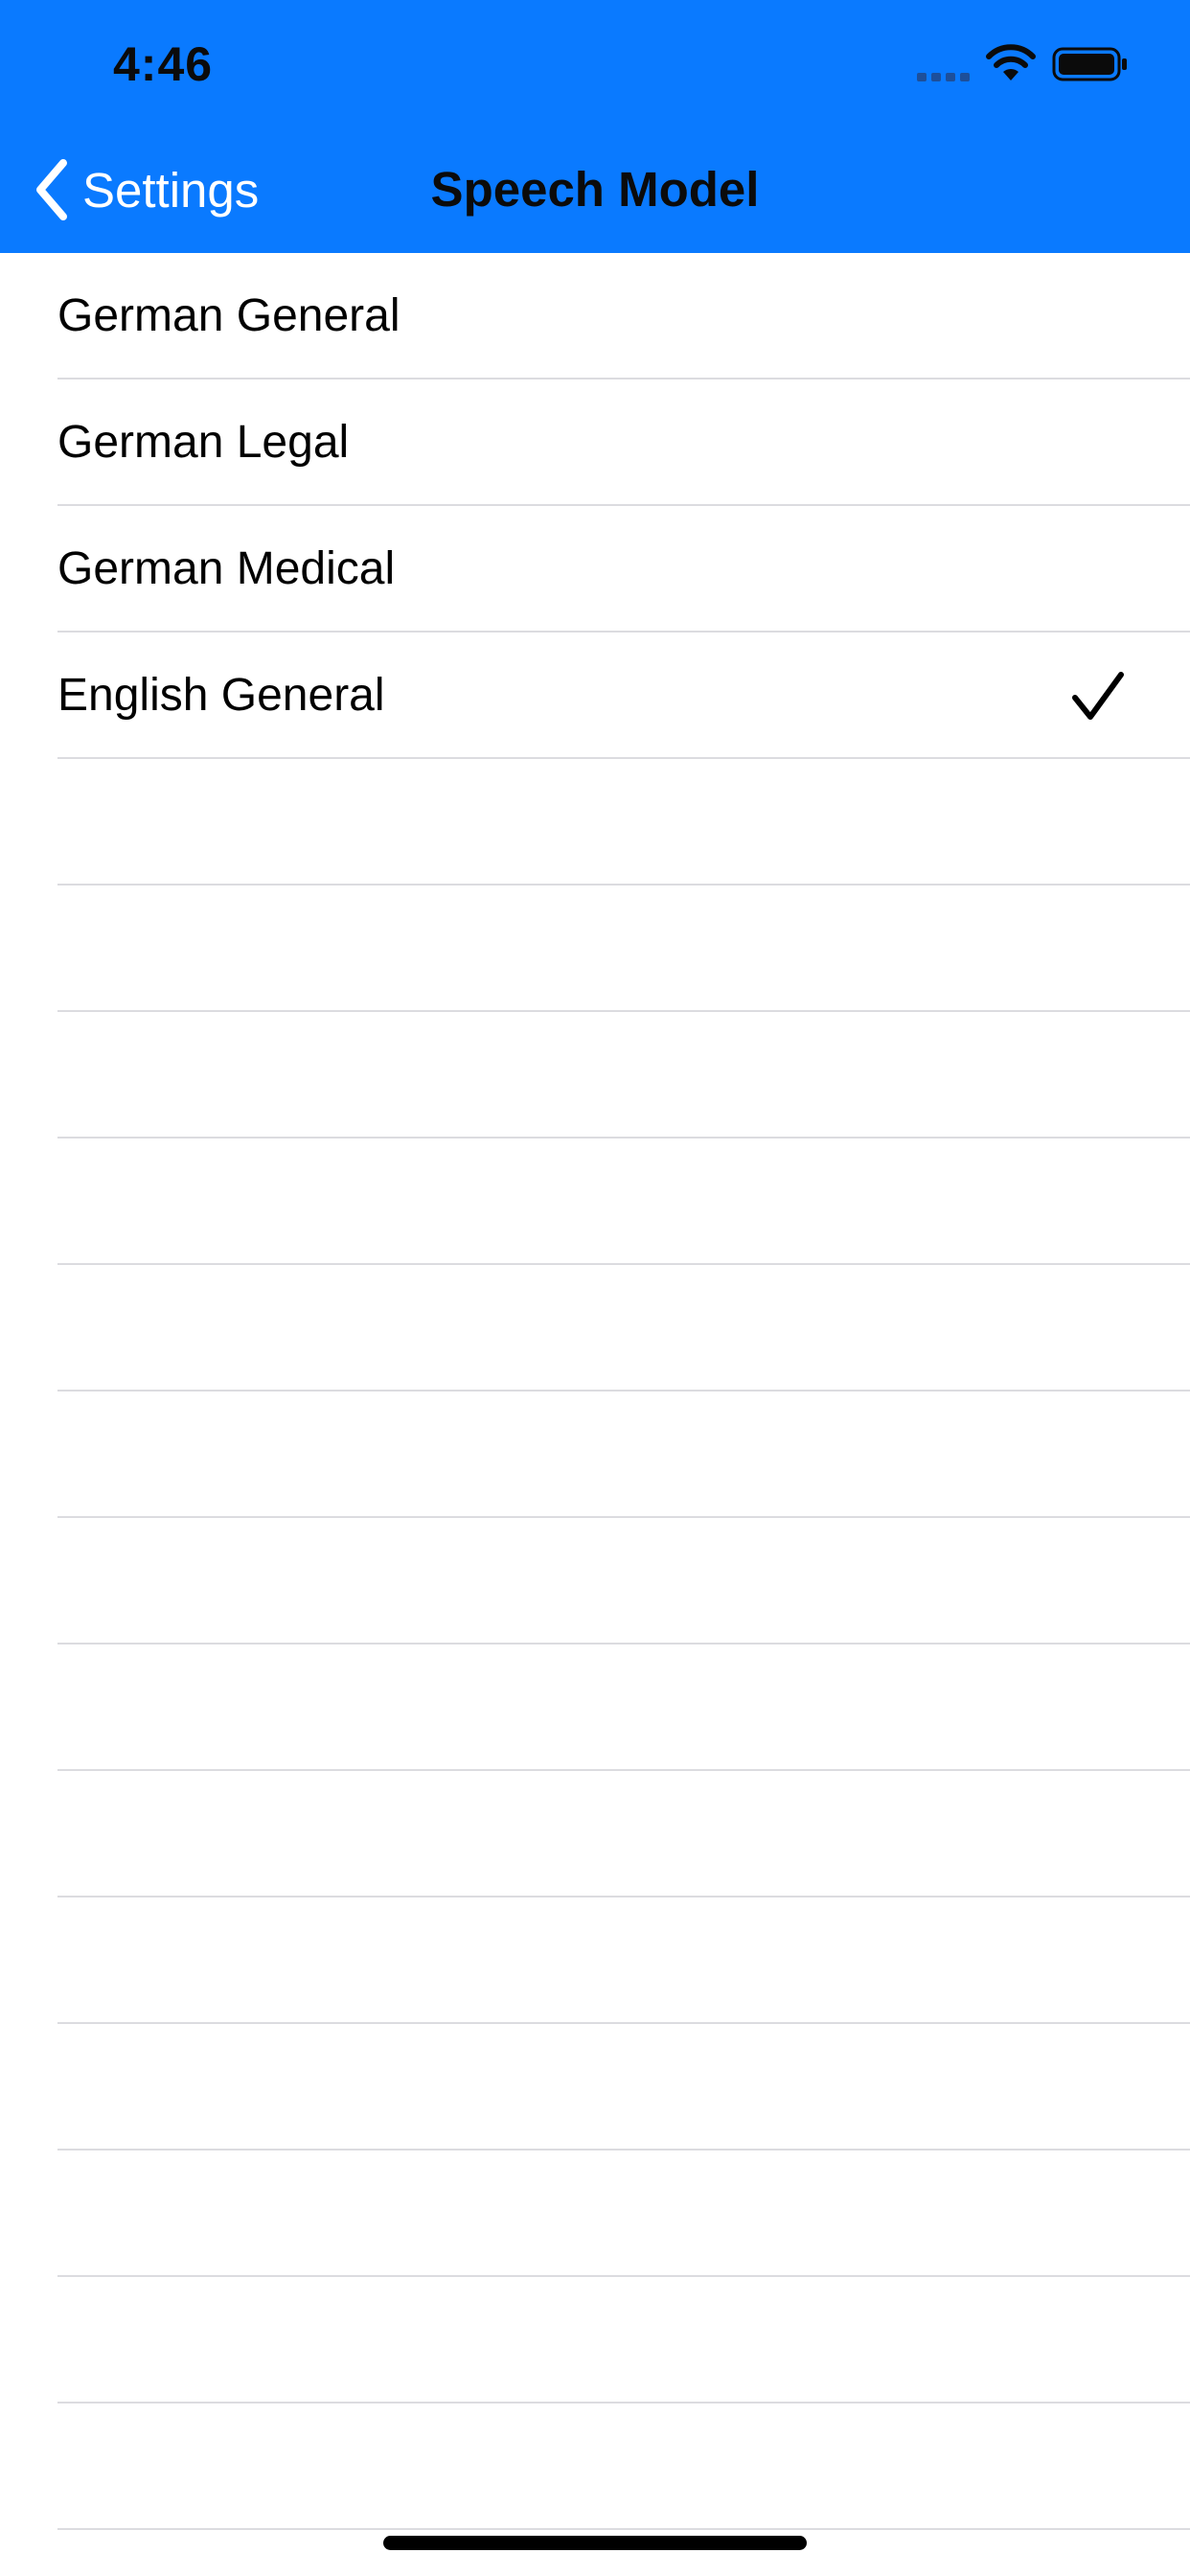 This screenshot has height=2576, width=1190. What do you see at coordinates (1098, 696) in the screenshot?
I see `checkmark-icon` at bounding box center [1098, 696].